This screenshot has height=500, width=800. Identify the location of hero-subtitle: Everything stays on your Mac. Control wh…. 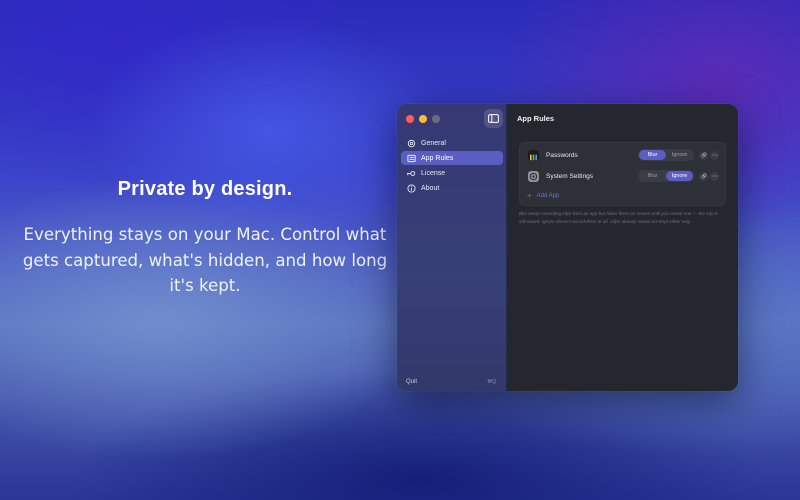
(205, 260).